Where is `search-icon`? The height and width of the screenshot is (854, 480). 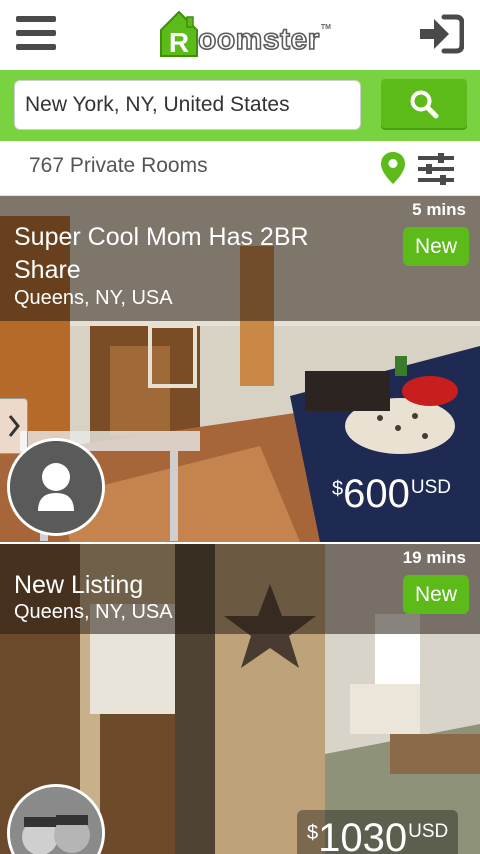
search-icon is located at coordinates (424, 104).